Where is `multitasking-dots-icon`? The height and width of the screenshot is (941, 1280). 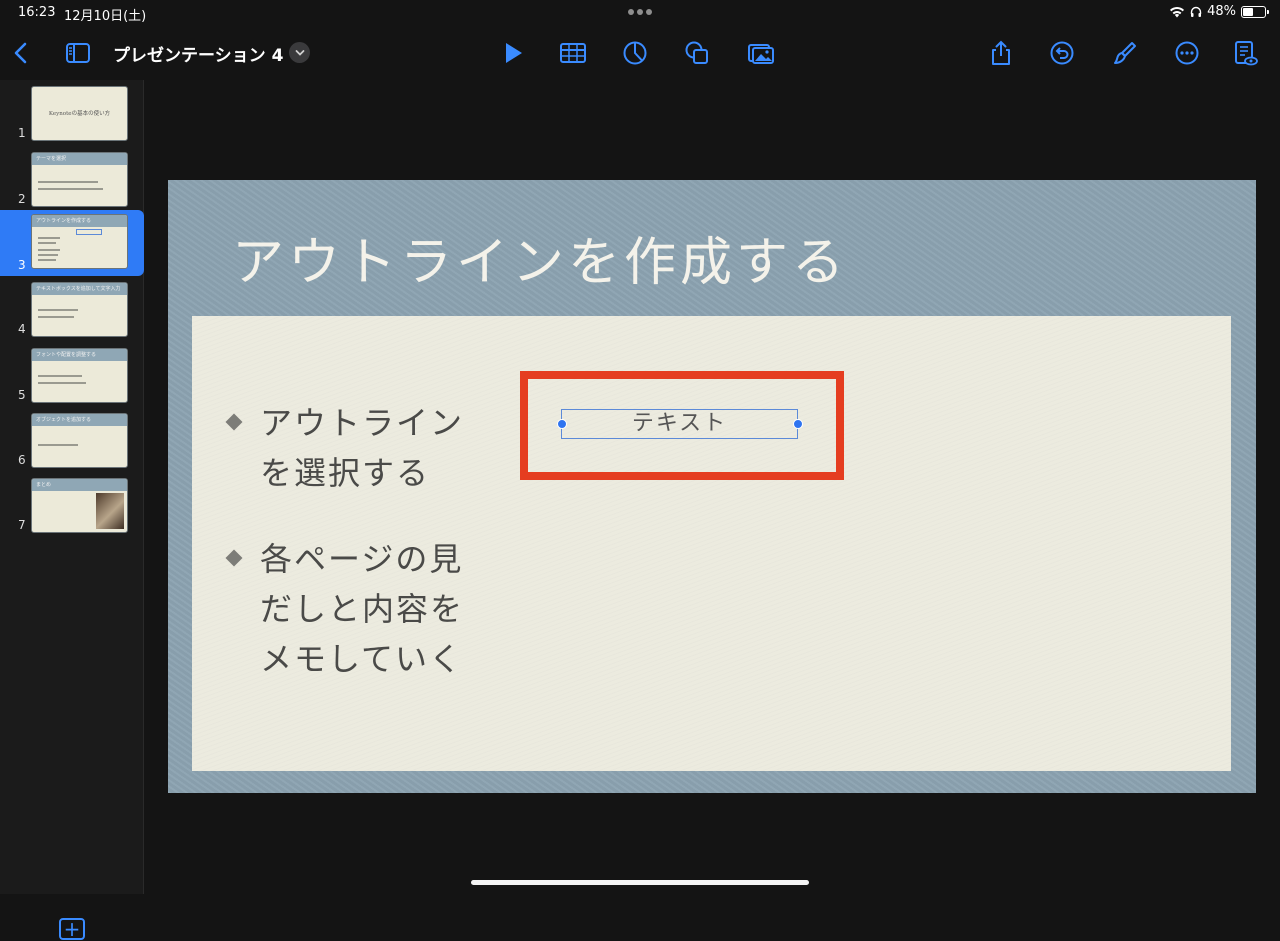 multitasking-dots-icon is located at coordinates (640, 12).